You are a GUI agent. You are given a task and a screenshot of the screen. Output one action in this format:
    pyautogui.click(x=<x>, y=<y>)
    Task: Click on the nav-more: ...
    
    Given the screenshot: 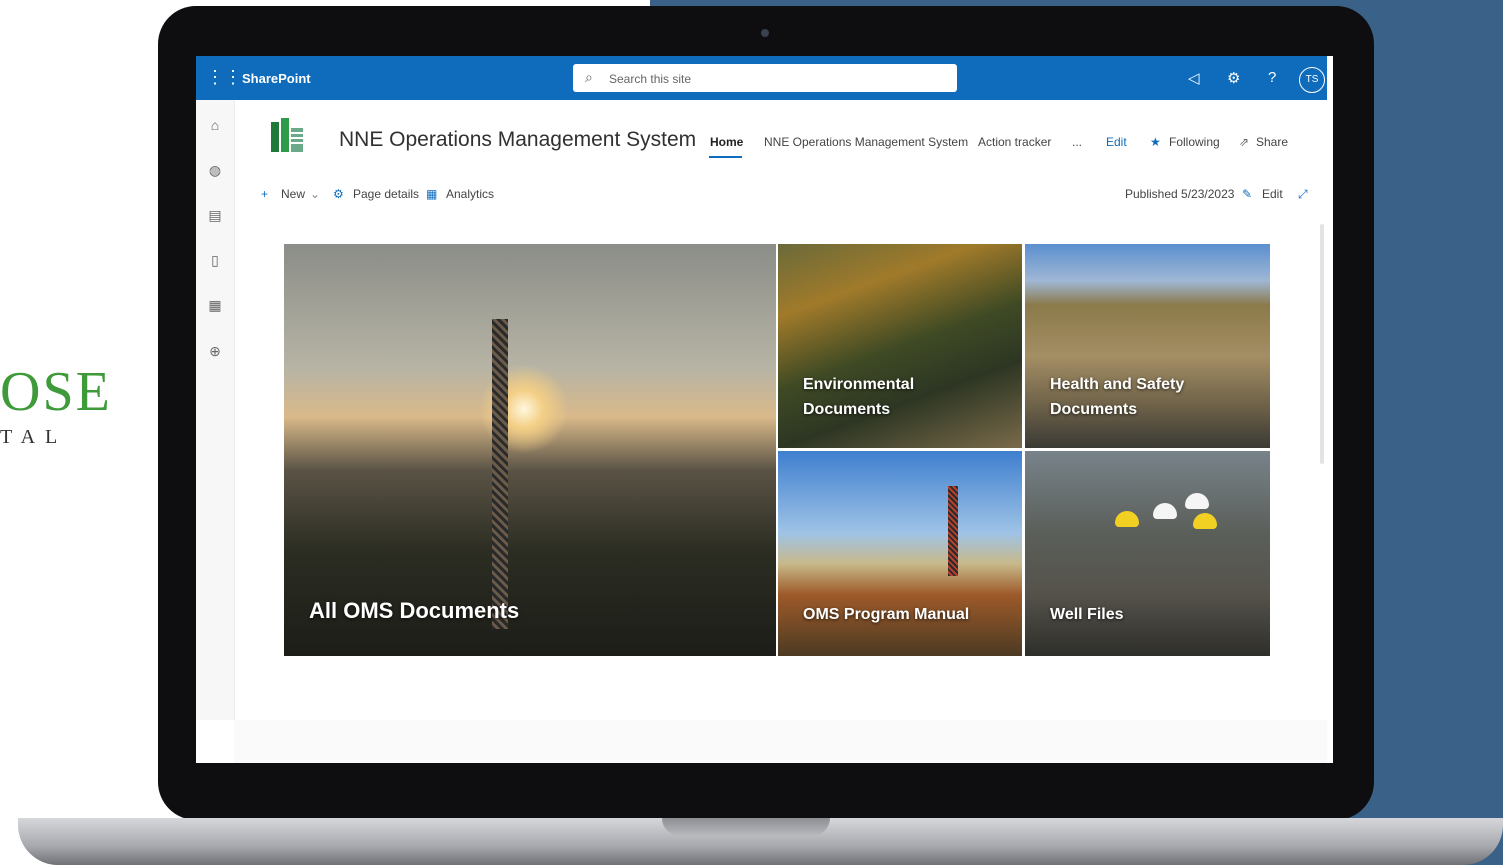 What is the action you would take?
    pyautogui.click(x=1077, y=142)
    